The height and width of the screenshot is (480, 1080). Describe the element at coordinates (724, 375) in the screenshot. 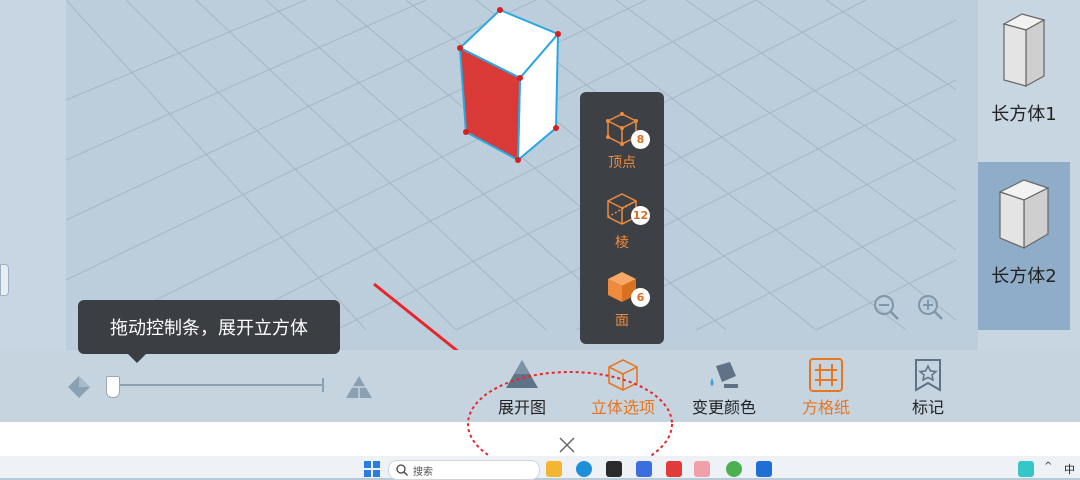

I see `paint-bucket-icon` at that location.